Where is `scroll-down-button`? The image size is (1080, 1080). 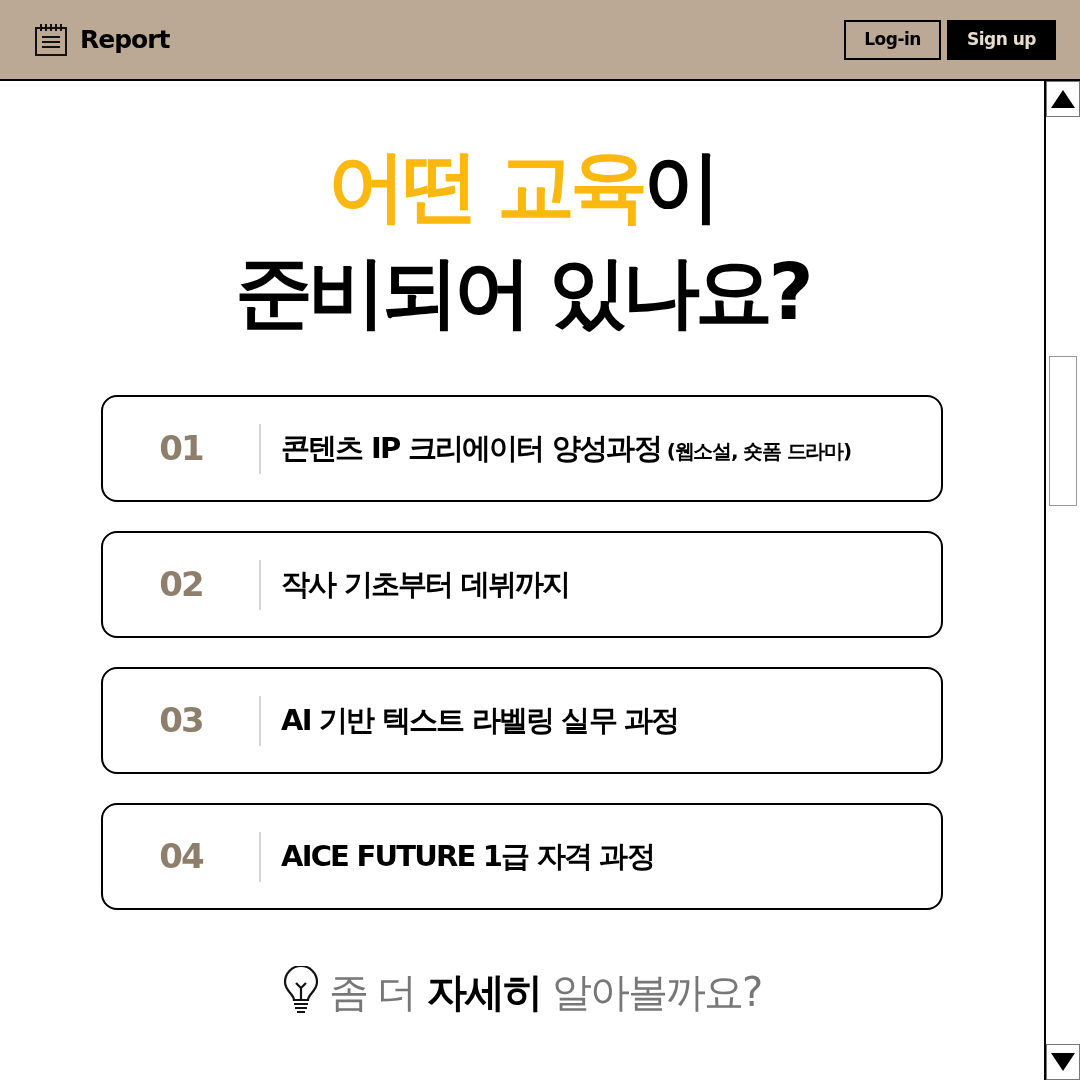
scroll-down-button is located at coordinates (1063, 1062).